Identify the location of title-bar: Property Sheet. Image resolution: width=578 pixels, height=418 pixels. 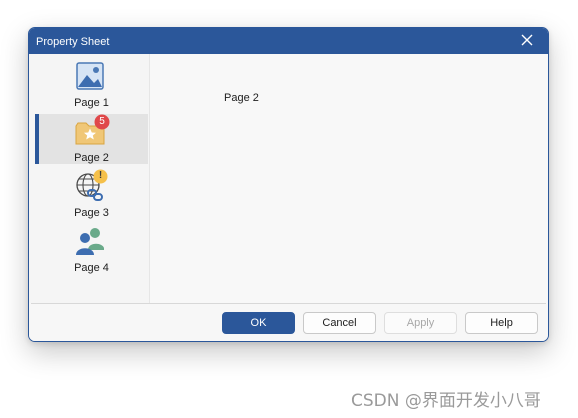
(288, 41).